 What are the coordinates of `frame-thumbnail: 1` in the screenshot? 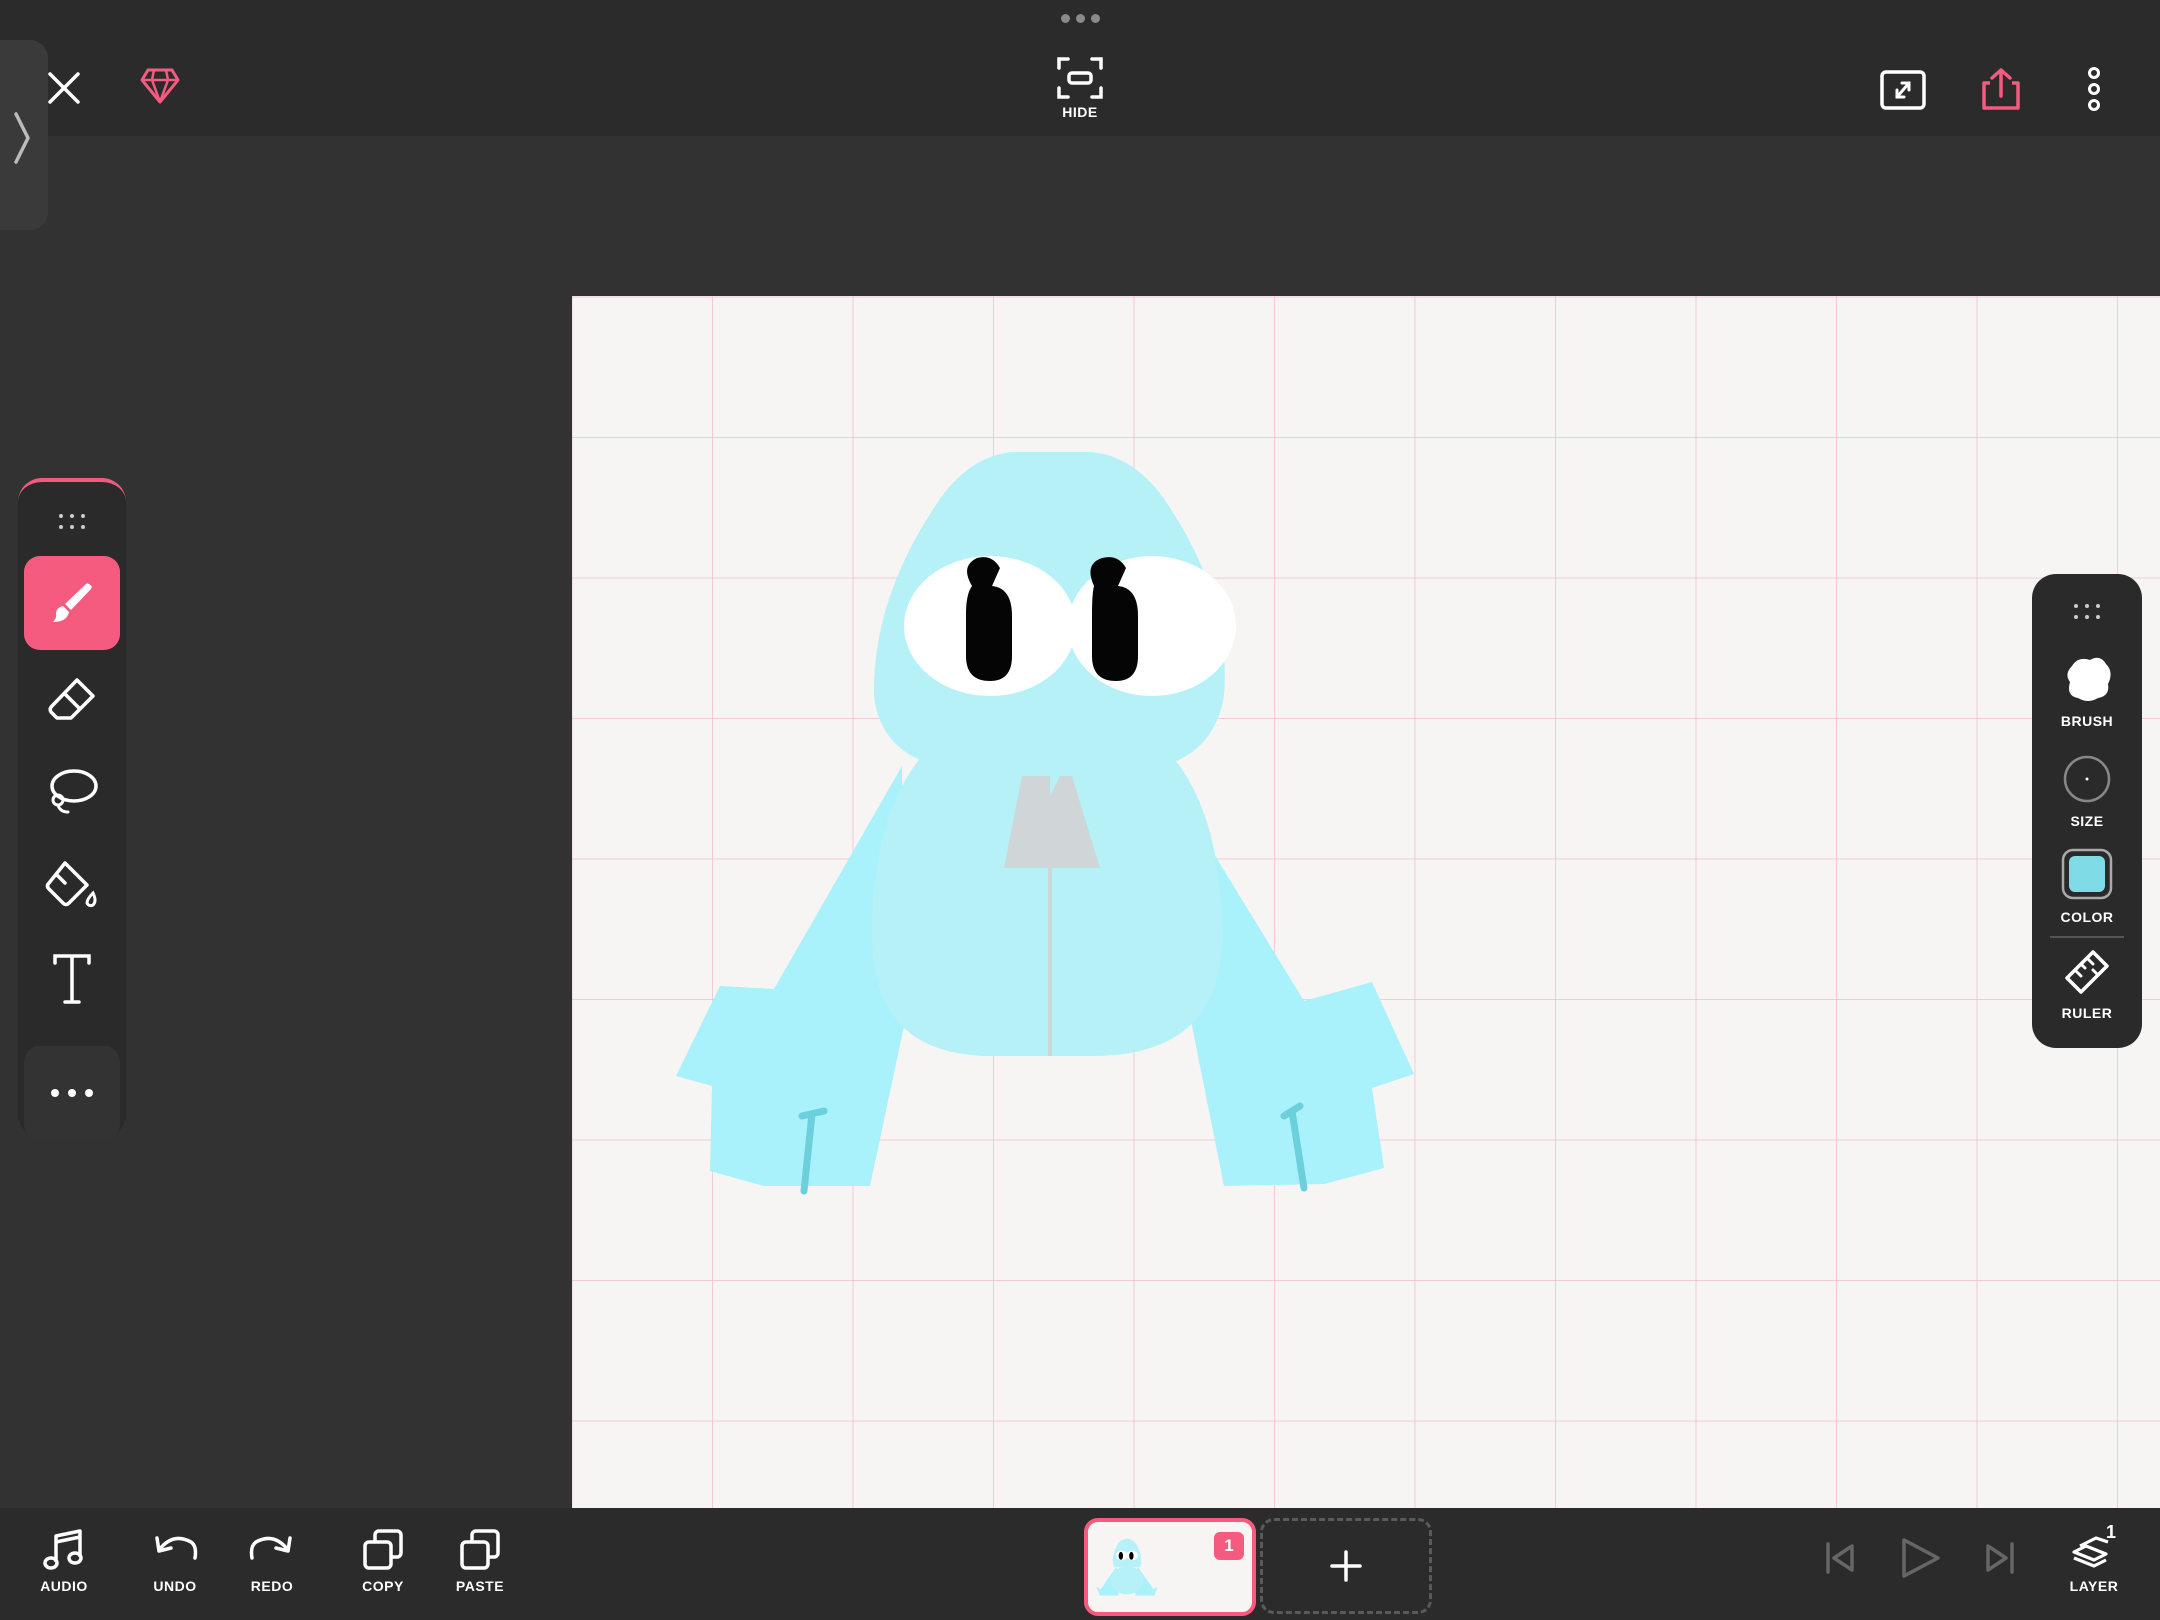 It's located at (1170, 1567).